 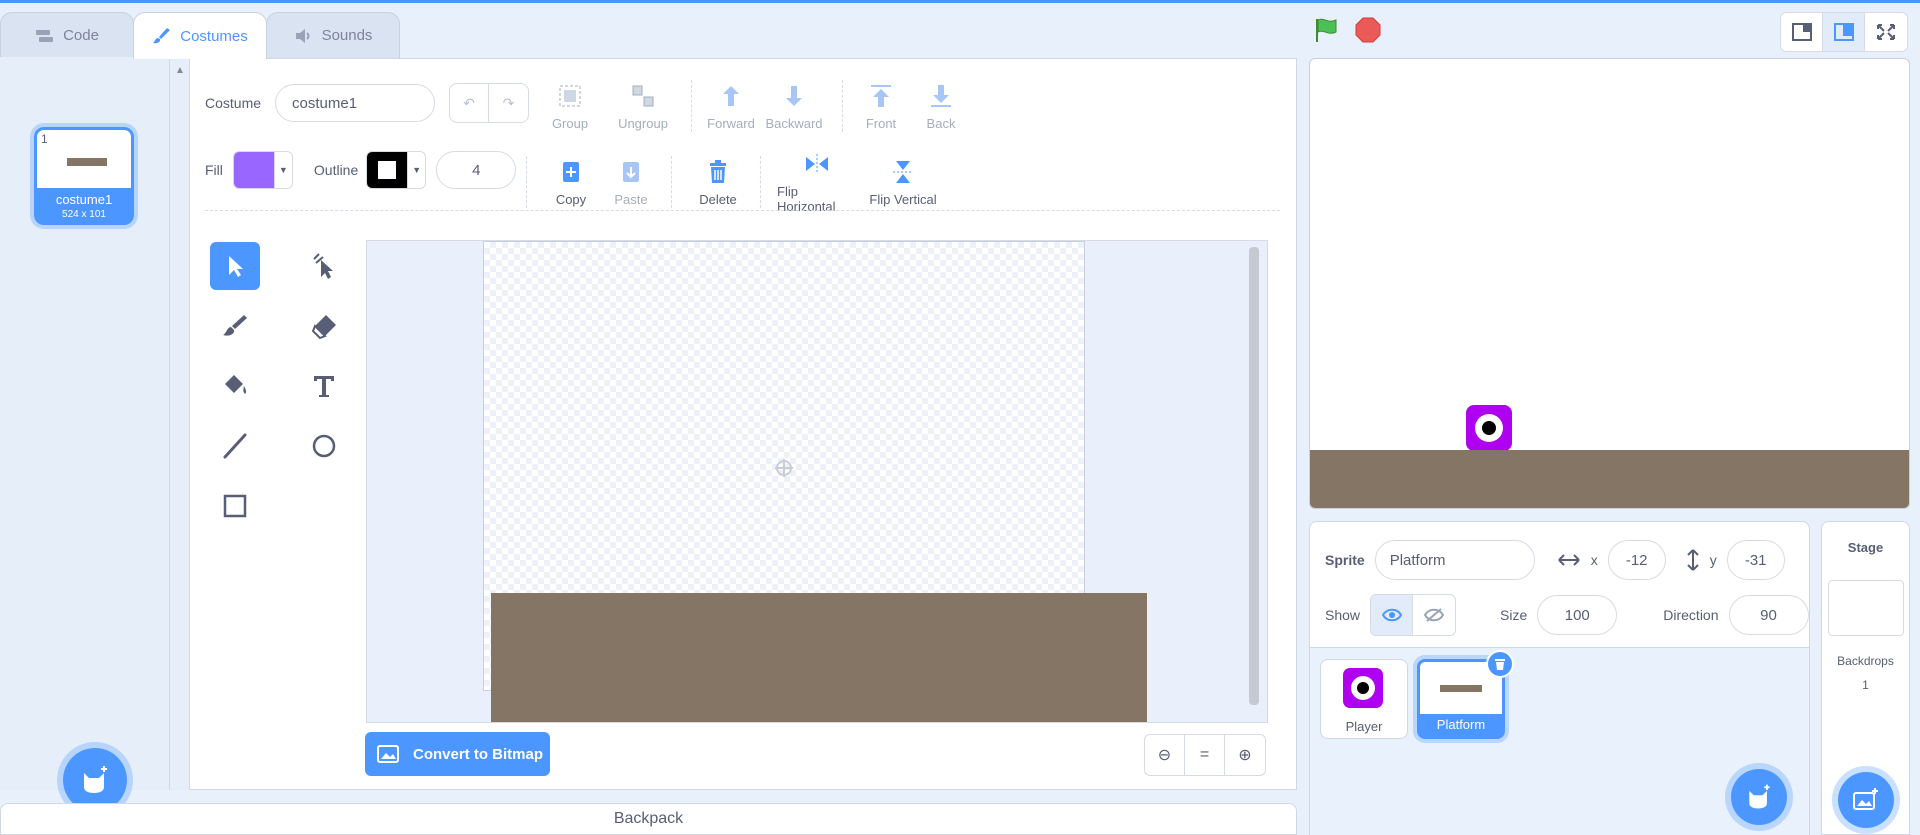 I want to click on size-label: Size, so click(x=1514, y=615).